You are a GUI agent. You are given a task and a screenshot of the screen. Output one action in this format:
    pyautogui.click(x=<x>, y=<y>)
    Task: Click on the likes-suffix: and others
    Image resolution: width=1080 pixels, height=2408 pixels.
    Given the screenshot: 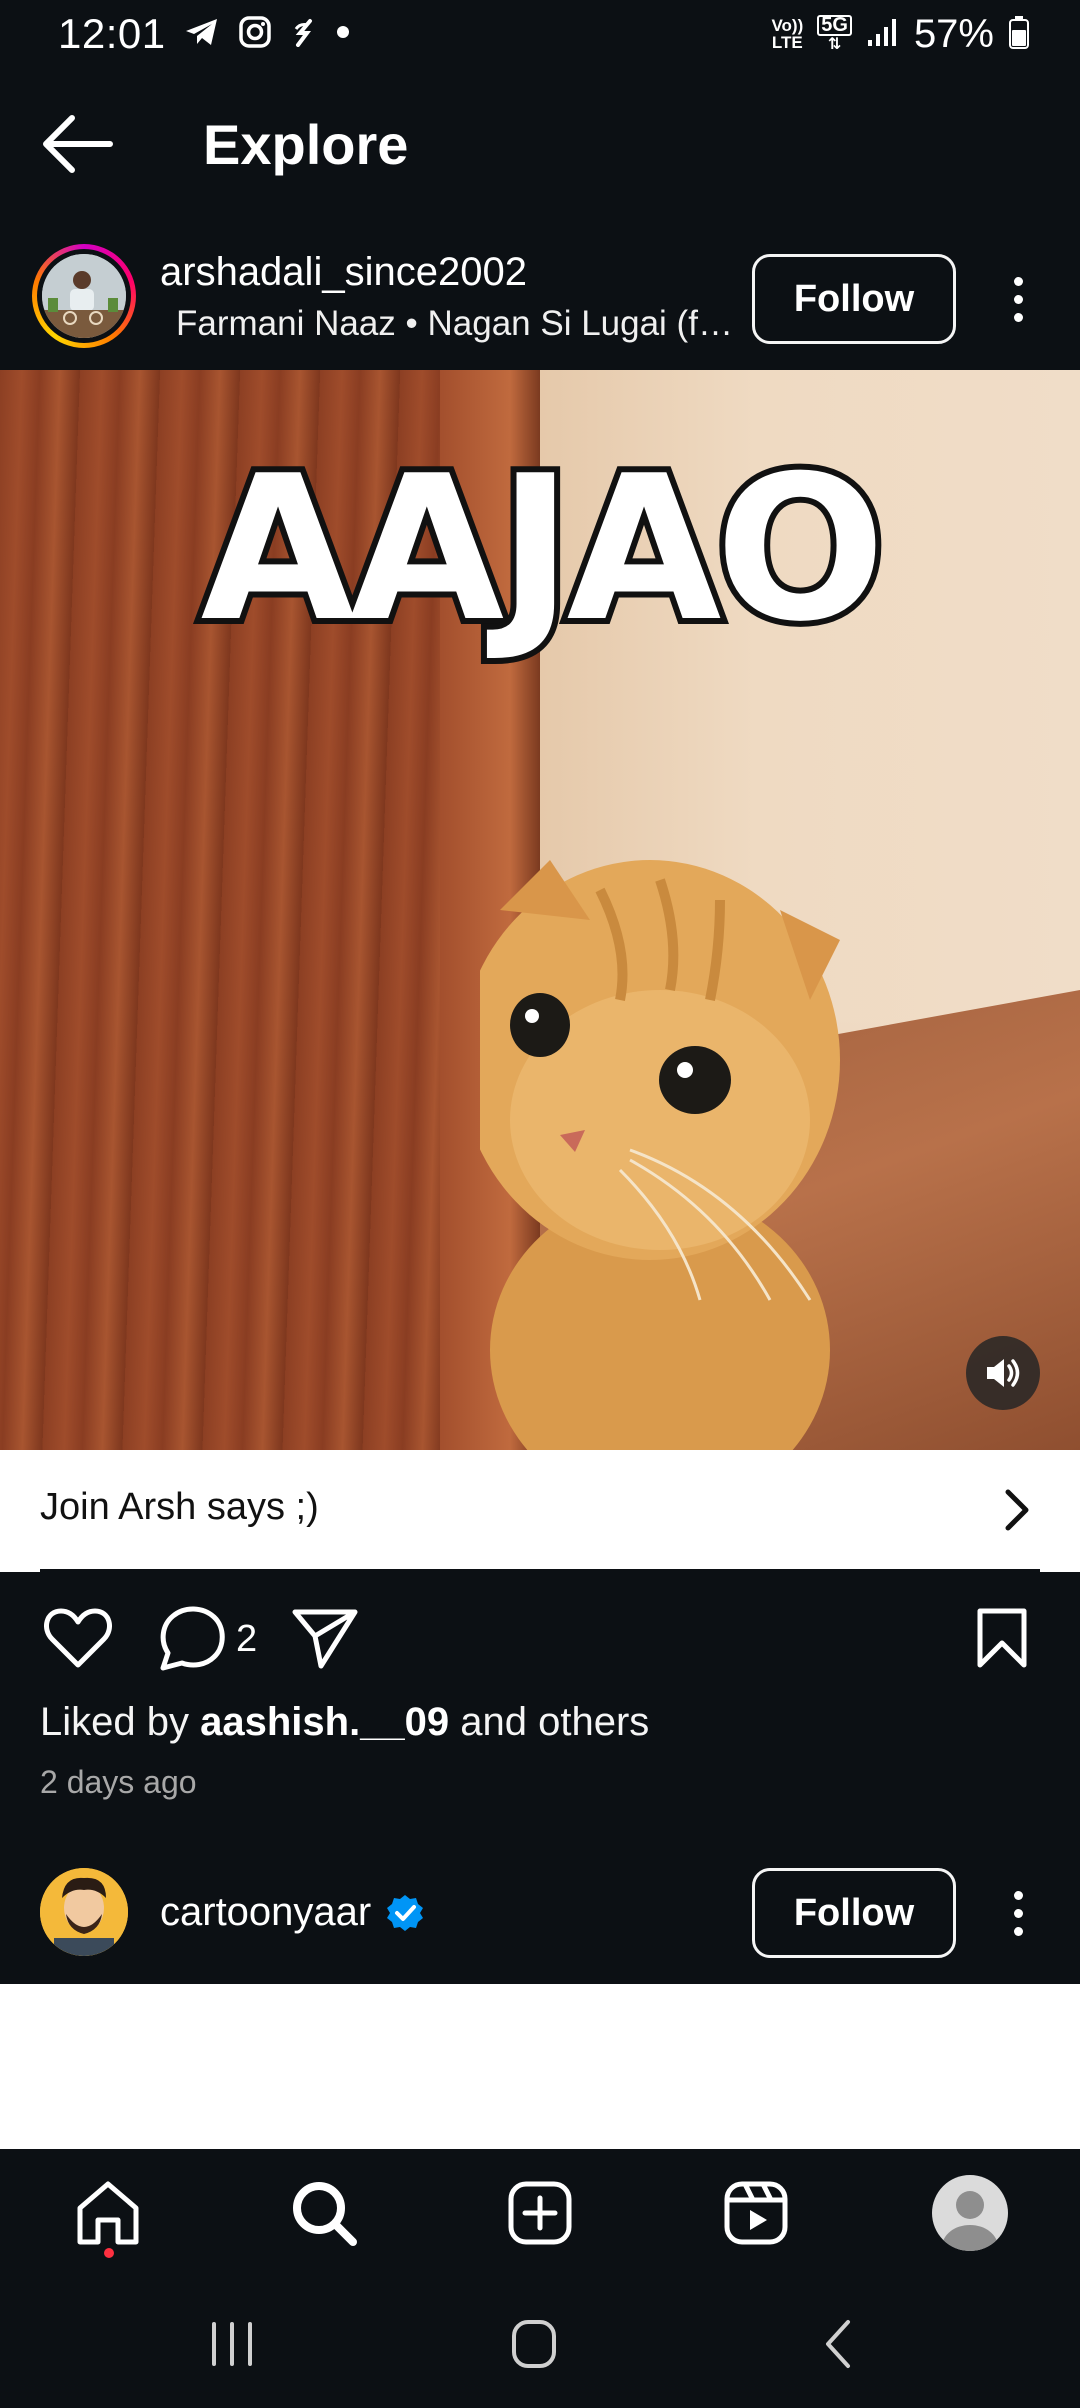 What is the action you would take?
    pyautogui.click(x=549, y=1722)
    